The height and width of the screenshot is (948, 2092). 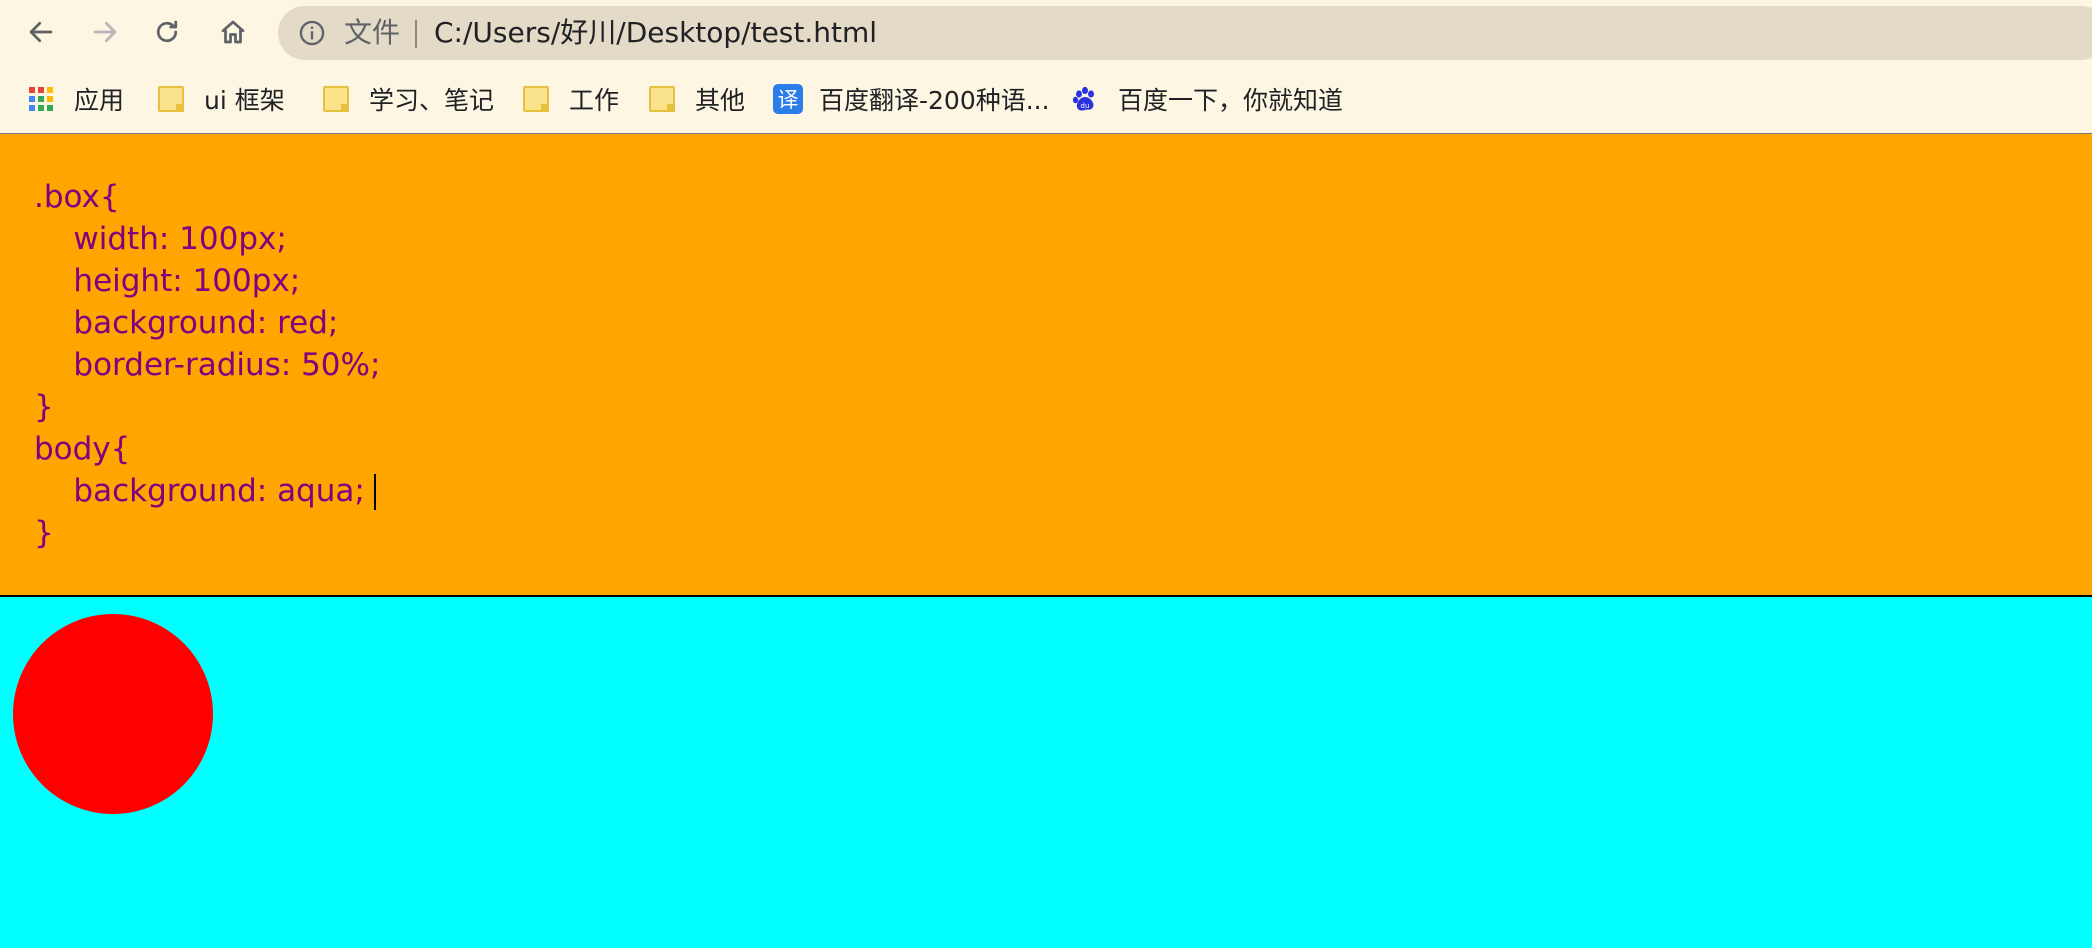 What do you see at coordinates (77, 197) in the screenshot?
I see `code-line: .box{` at bounding box center [77, 197].